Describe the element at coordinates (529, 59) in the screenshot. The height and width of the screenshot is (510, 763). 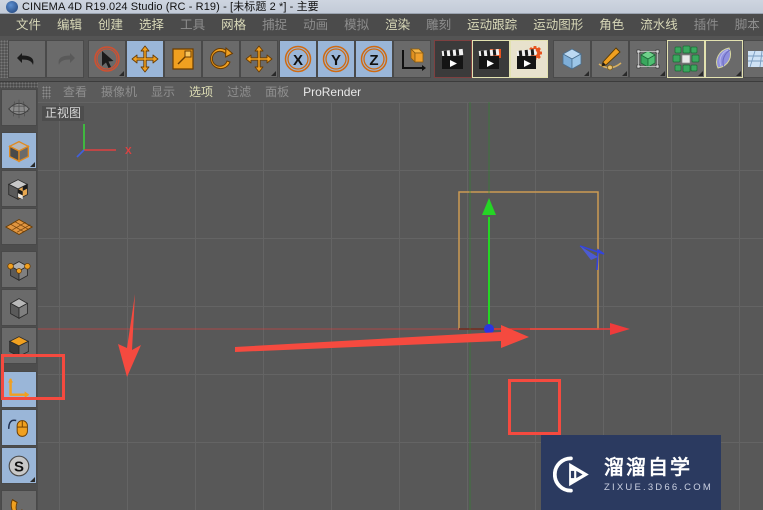
I see `render-settings-button` at that location.